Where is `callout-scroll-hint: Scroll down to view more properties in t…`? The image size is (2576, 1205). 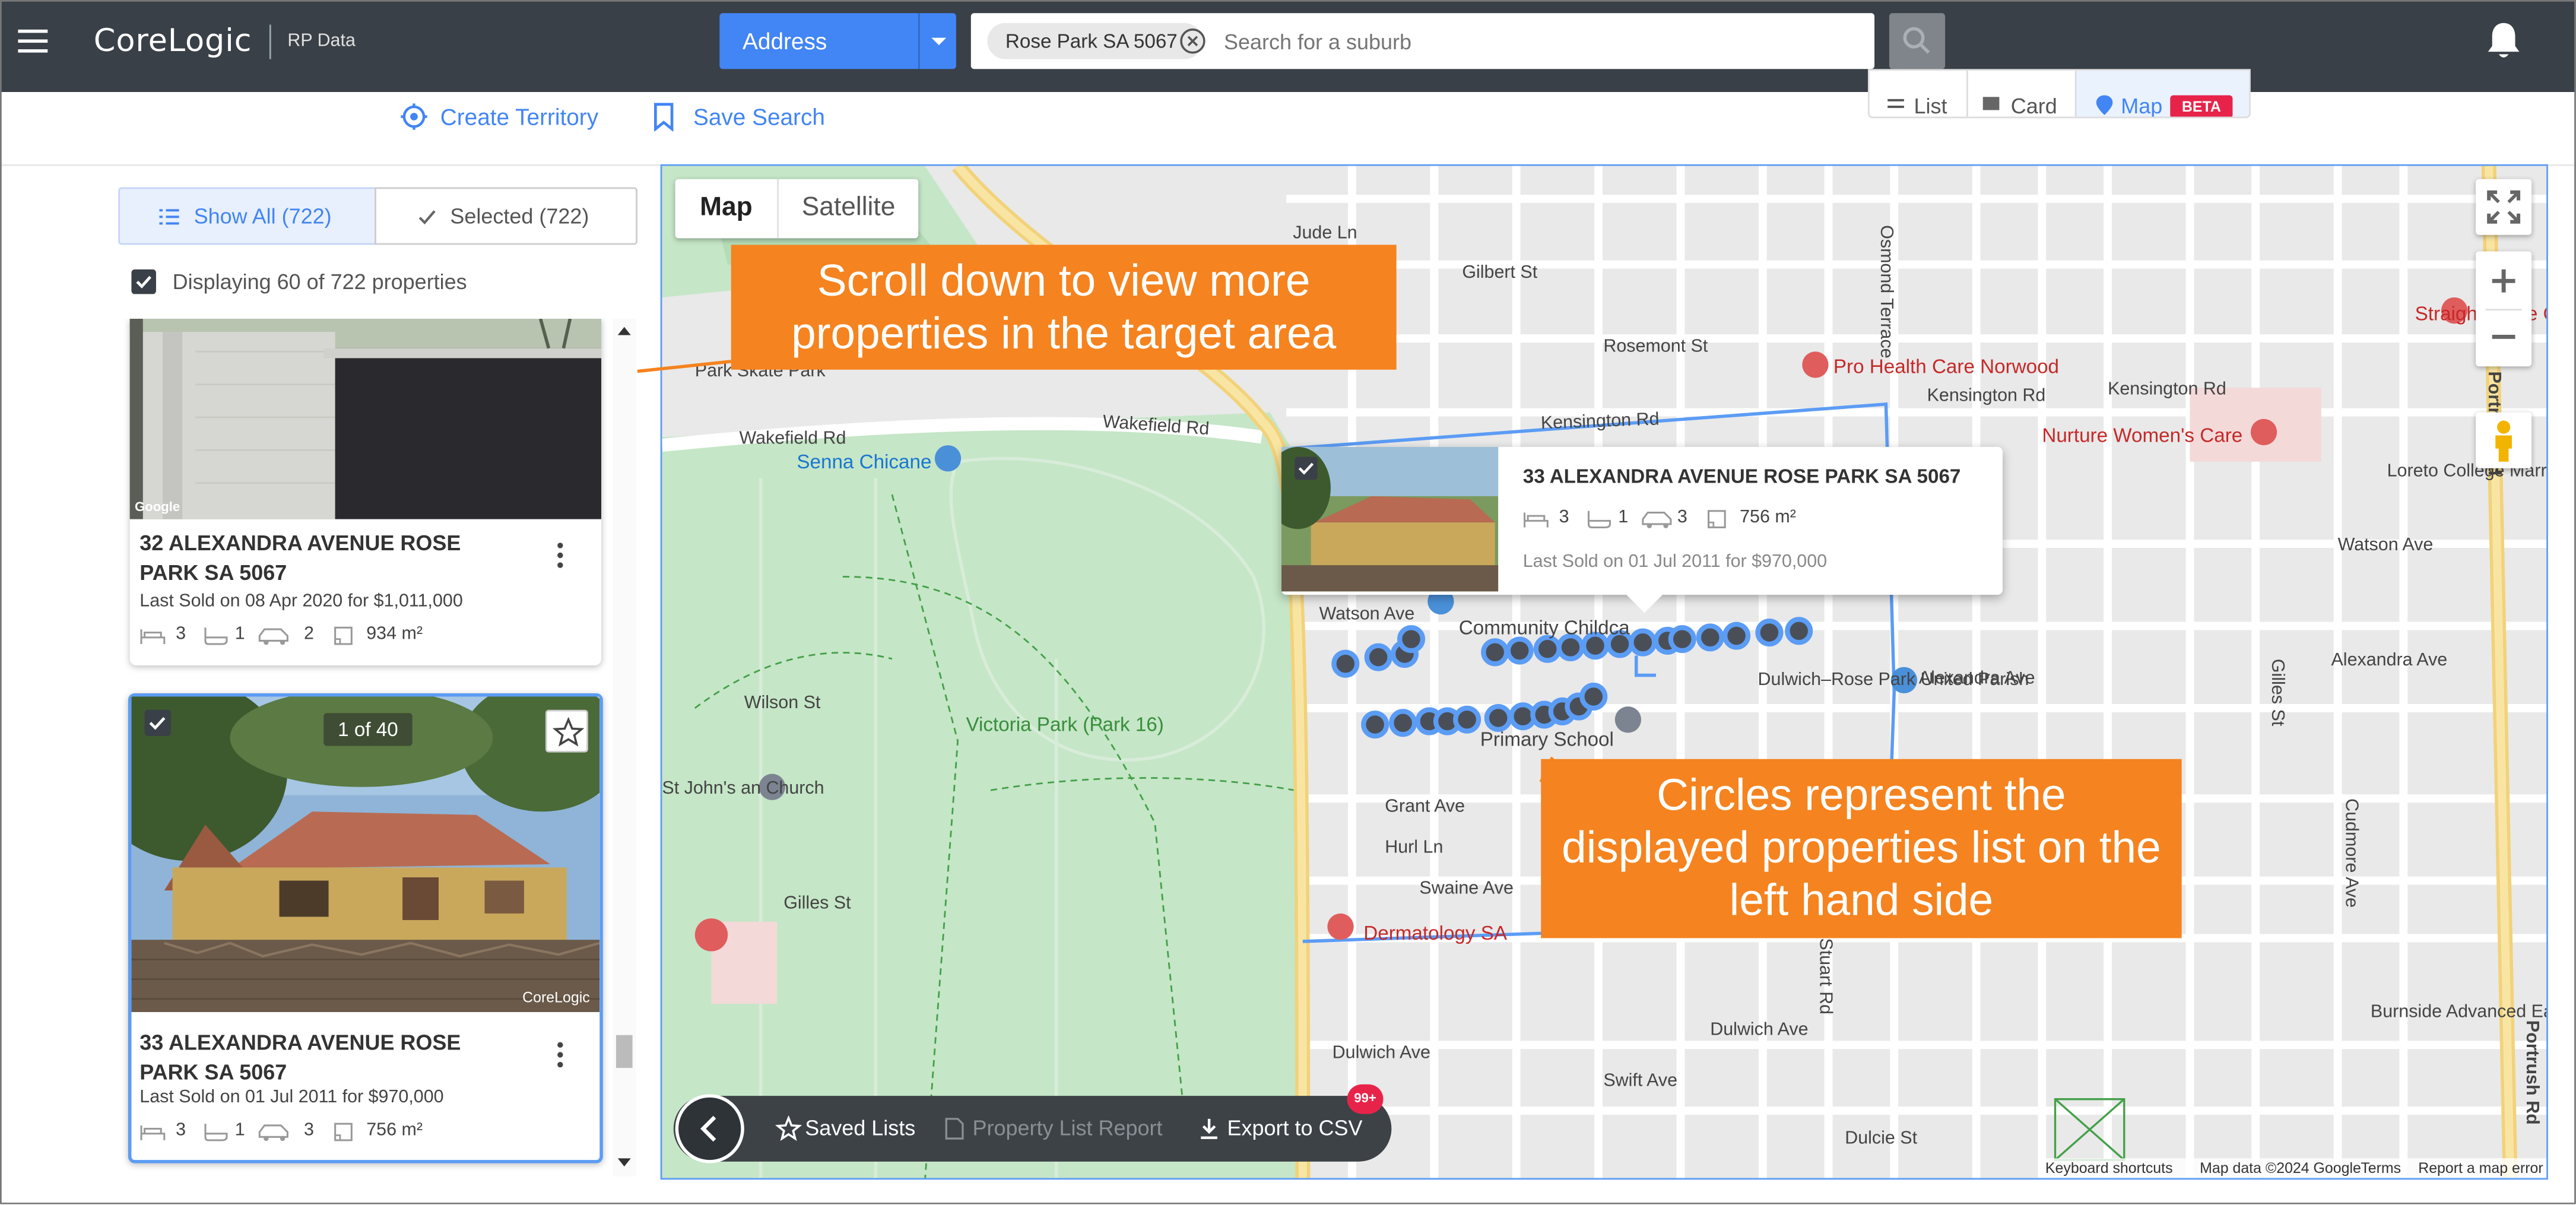
callout-scroll-hint: Scroll down to view more properties in t… is located at coordinates (1064, 307).